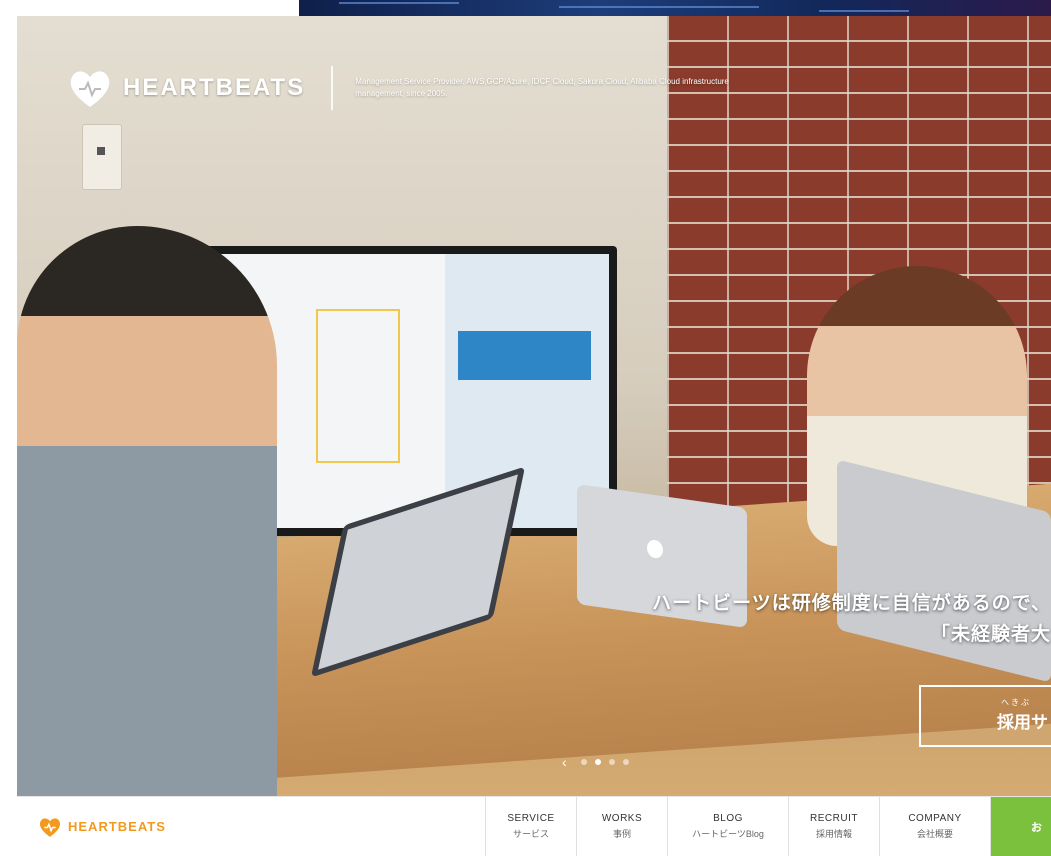  What do you see at coordinates (117, 826) in the screenshot?
I see `nav-logo-text: HEARTBEATS` at bounding box center [117, 826].